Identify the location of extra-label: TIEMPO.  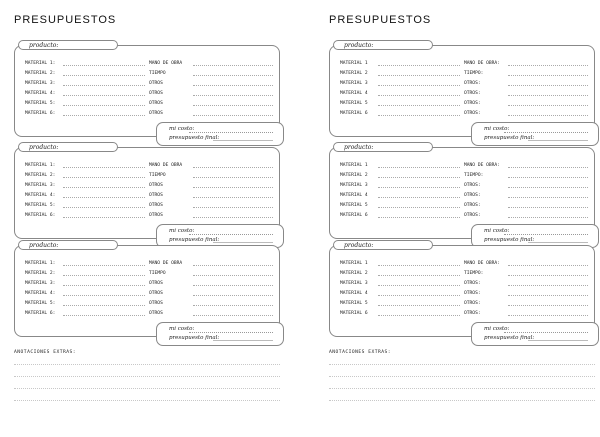
(157, 73).